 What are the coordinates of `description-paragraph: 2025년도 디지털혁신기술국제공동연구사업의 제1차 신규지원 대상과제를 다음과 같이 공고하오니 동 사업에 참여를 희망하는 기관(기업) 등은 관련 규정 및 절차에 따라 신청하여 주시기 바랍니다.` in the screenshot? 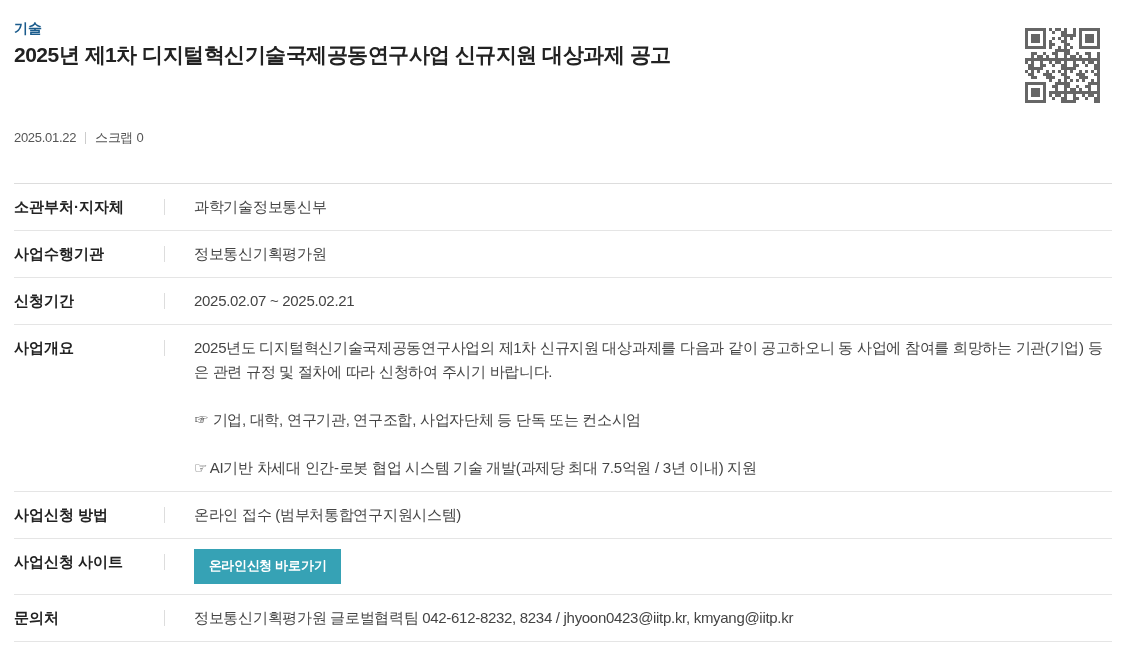 It's located at (649, 359).